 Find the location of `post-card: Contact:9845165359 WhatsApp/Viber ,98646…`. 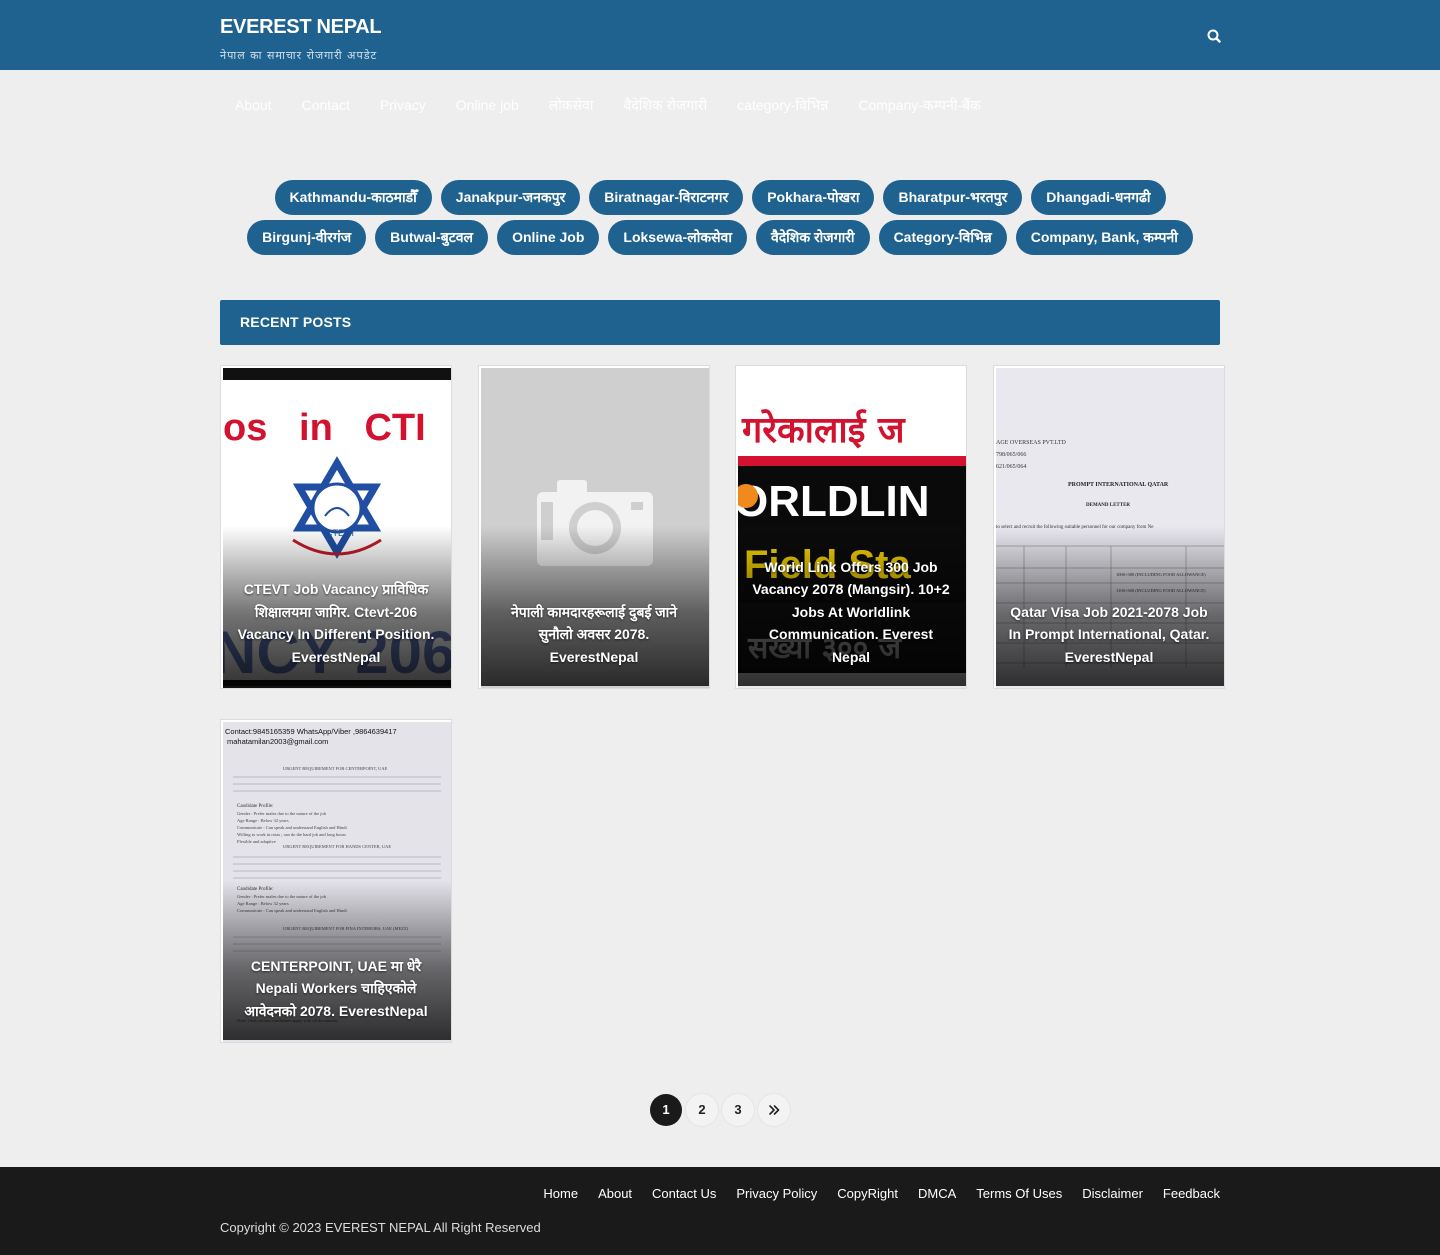

post-card: Contact:9845165359 WhatsApp/Viber ,98646… is located at coordinates (336, 881).